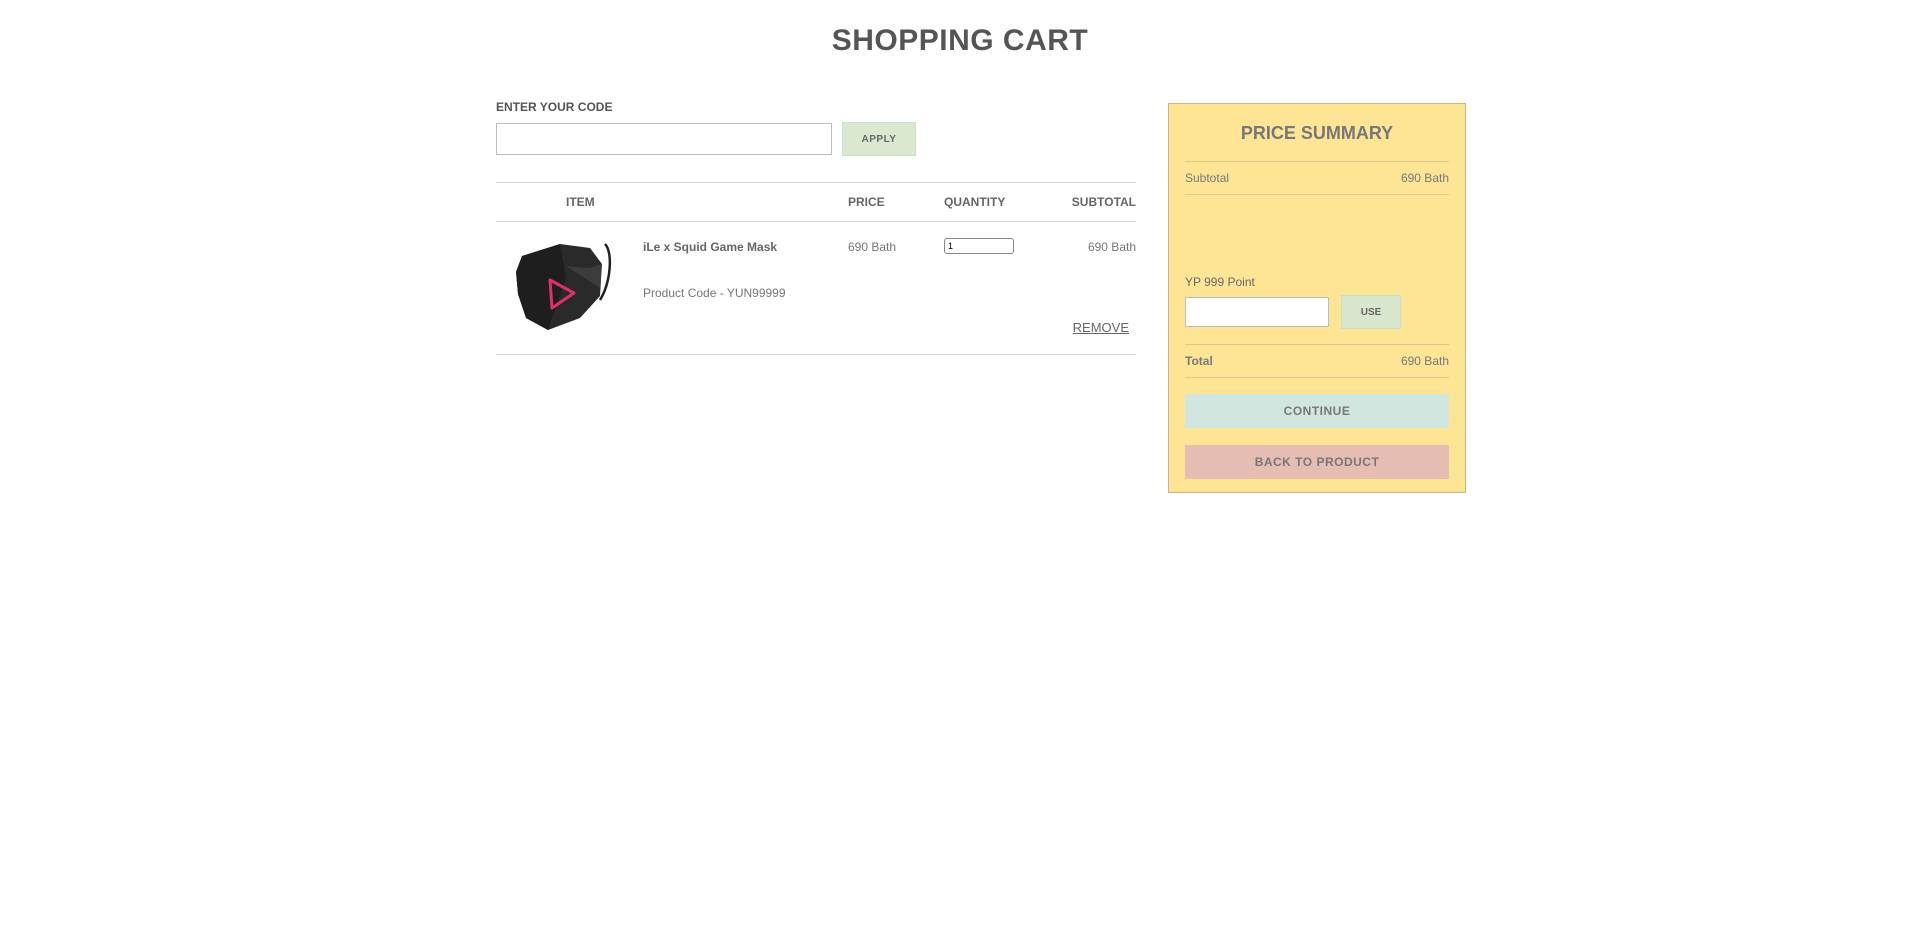 The image size is (1920, 928). I want to click on column-header-quantity: QUANTITY, so click(975, 202).